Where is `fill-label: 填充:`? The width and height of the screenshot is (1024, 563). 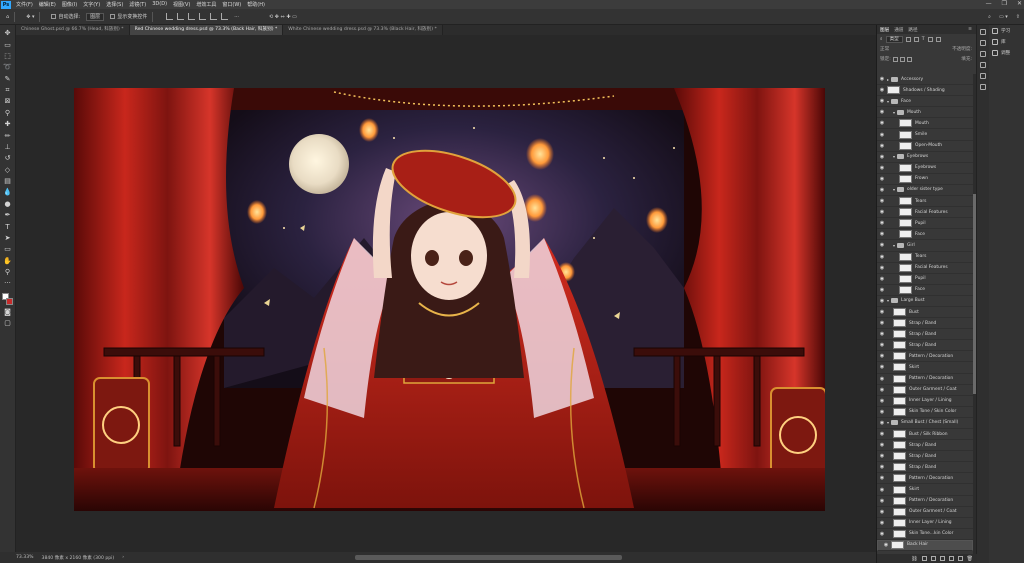
fill-label: 填充: is located at coordinates (966, 59).